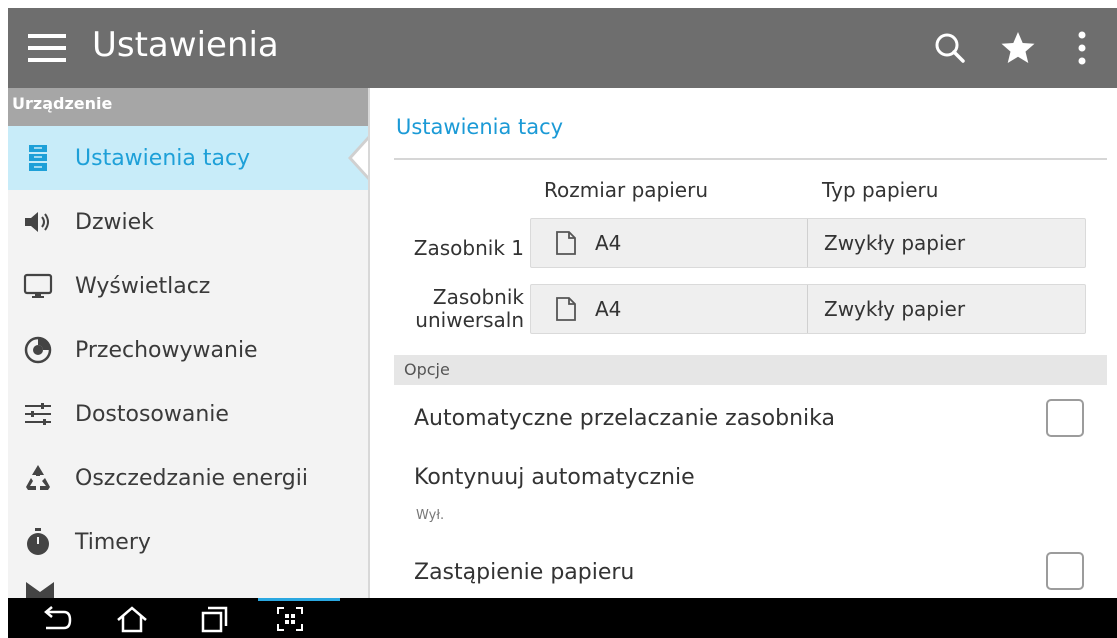 The image size is (1117, 638). What do you see at coordinates (1082, 48) in the screenshot?
I see `more-vert-icon` at bounding box center [1082, 48].